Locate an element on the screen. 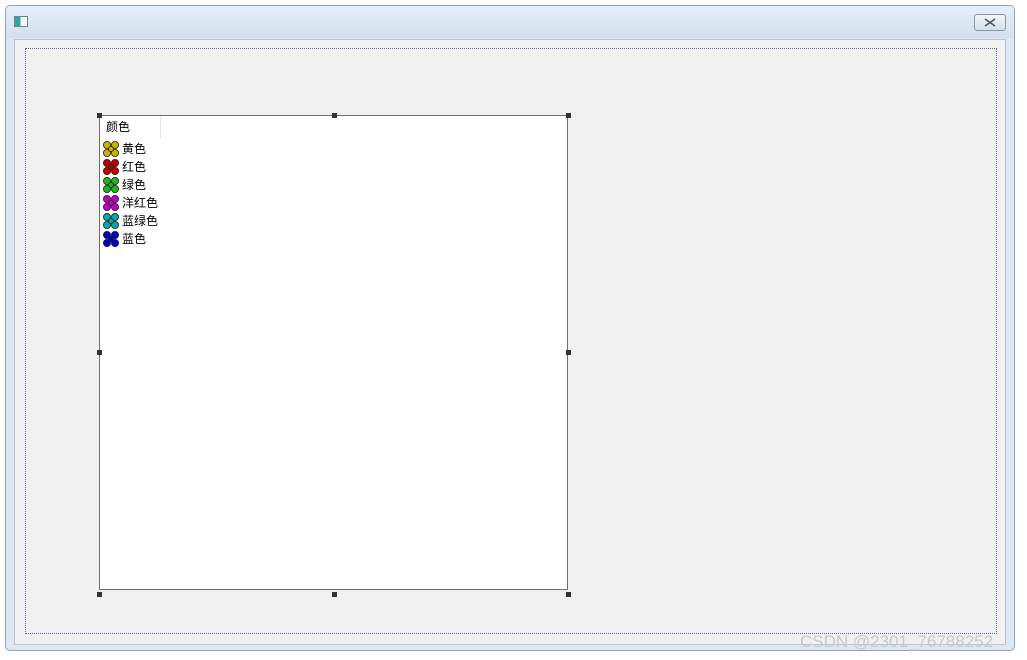 The height and width of the screenshot is (660, 1027). list-item: 洋红色 is located at coordinates (138, 203).